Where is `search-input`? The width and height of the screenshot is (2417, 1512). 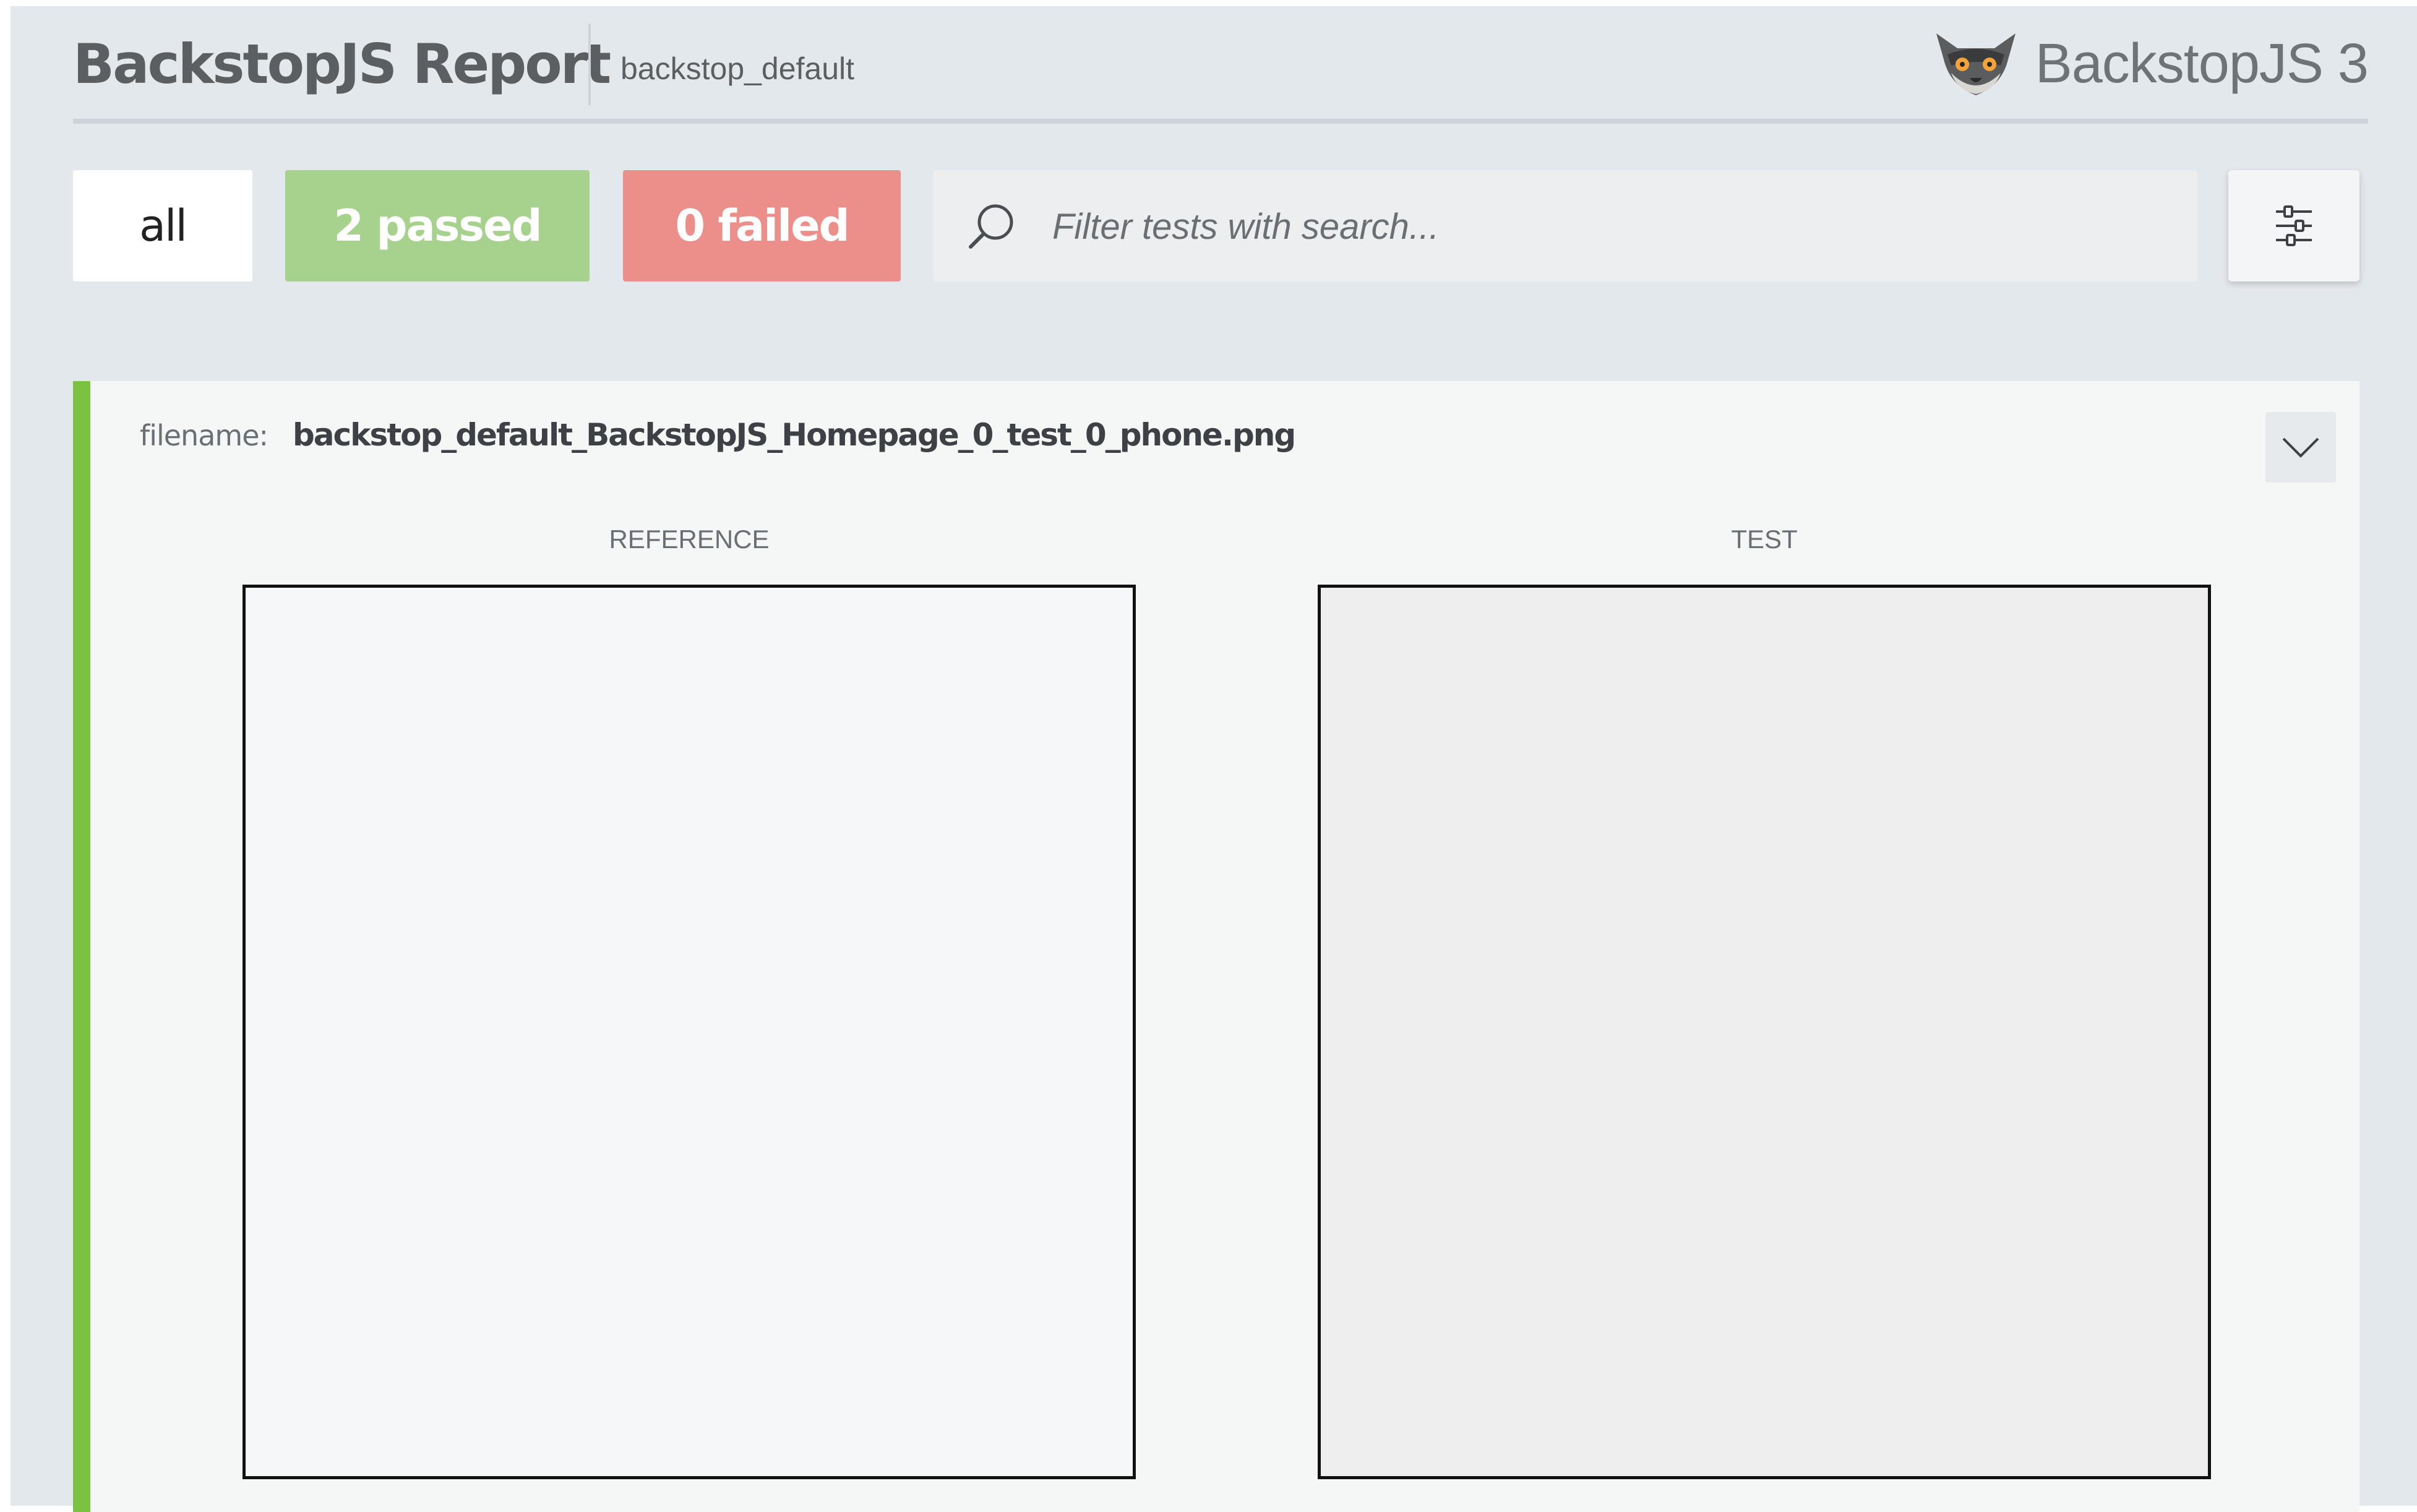
search-input is located at coordinates (1609, 226).